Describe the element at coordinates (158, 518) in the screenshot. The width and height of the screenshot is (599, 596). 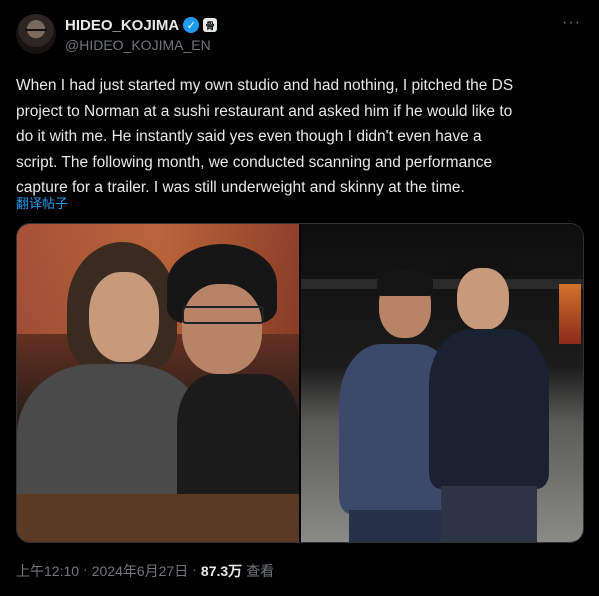
I see `photo1-table` at that location.